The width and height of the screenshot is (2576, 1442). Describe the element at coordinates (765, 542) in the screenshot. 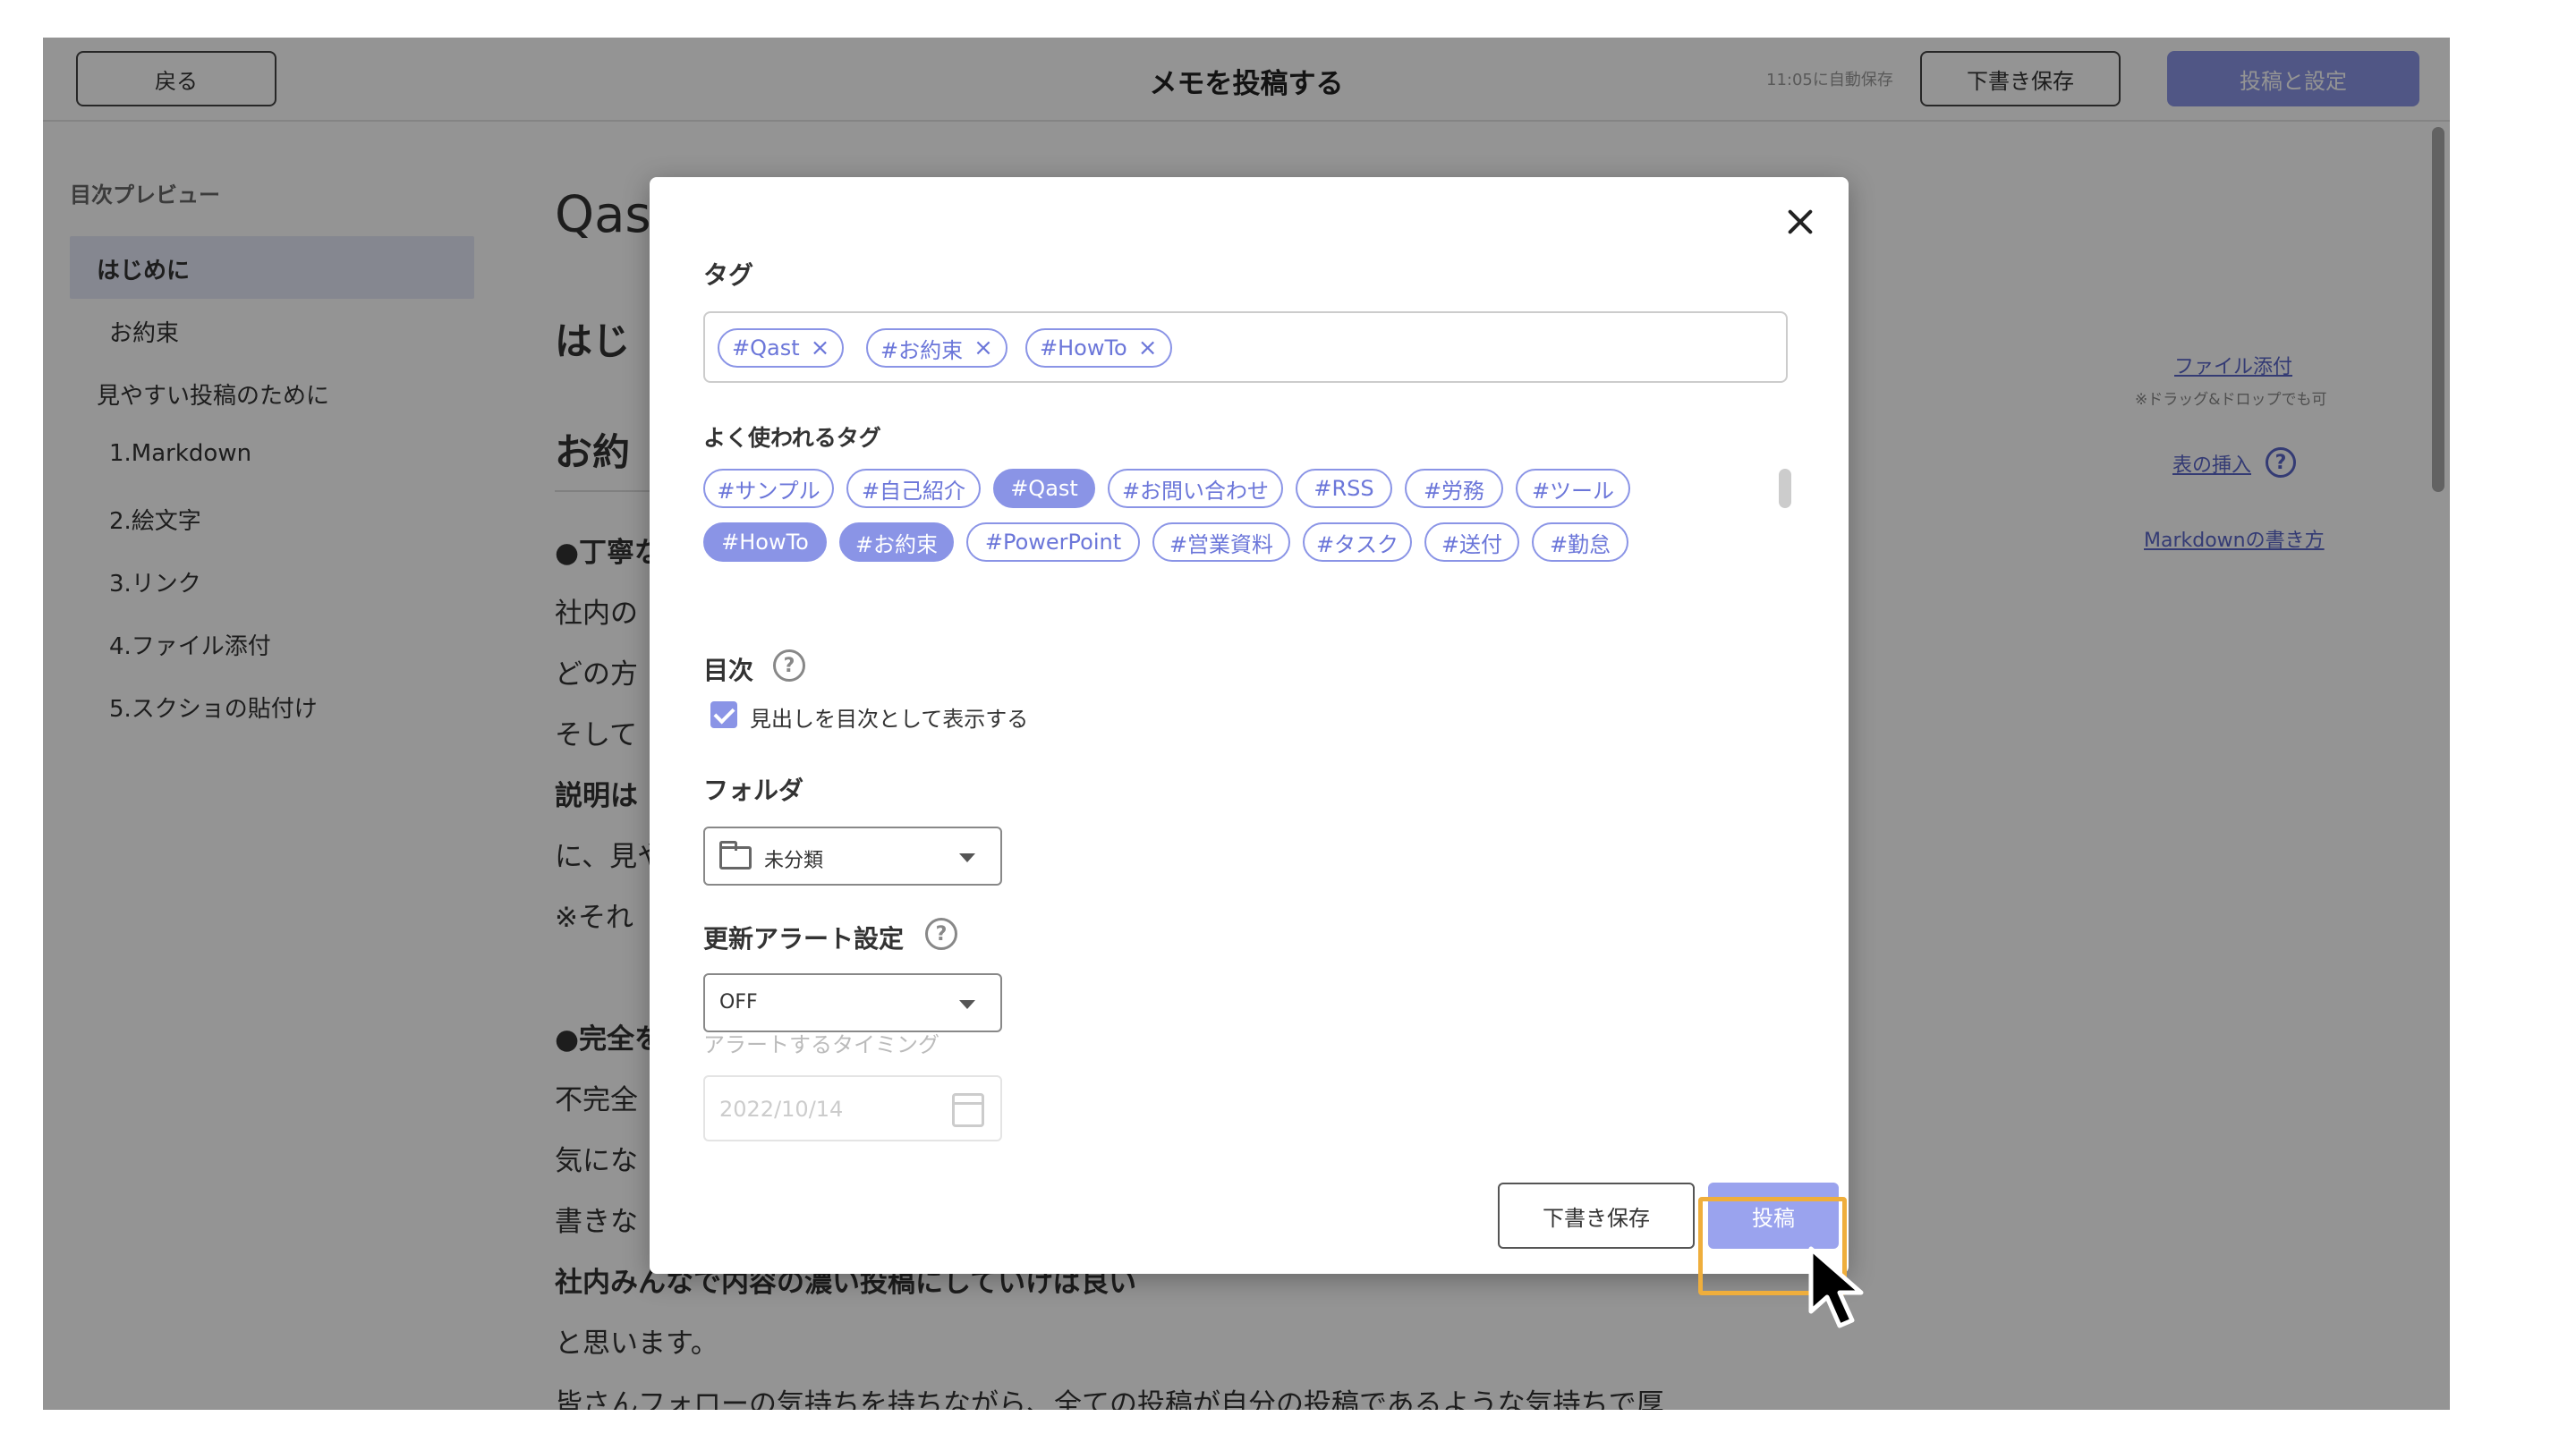

I see `frequent-tag: #HowTo` at that location.